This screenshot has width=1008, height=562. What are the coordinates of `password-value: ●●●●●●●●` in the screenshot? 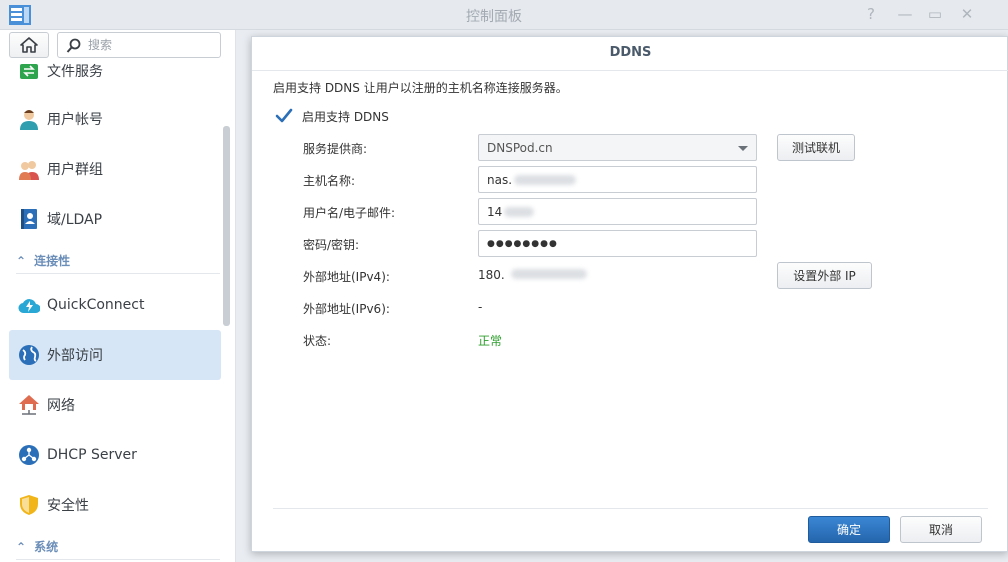 It's located at (522, 243).